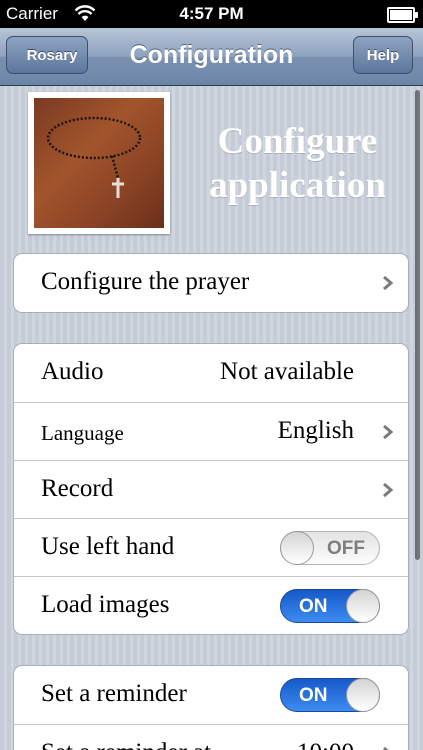 Image resolution: width=423 pixels, height=750 pixels. Describe the element at coordinates (211, 431) in the screenshot. I see `language-row: Language English` at that location.